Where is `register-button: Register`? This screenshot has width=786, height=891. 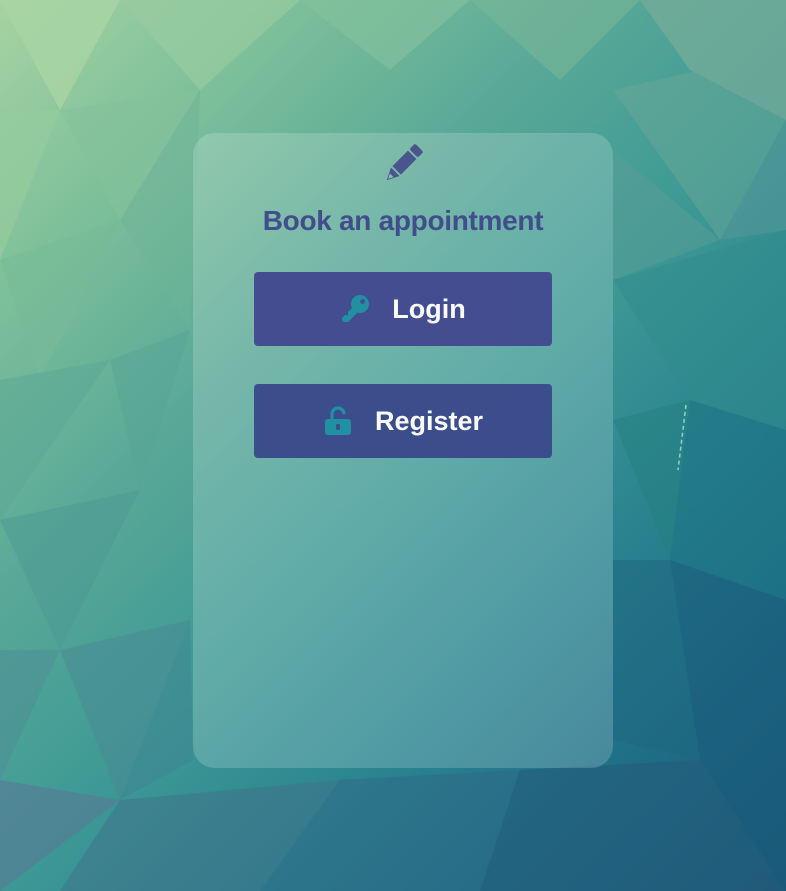 register-button: Register is located at coordinates (403, 421).